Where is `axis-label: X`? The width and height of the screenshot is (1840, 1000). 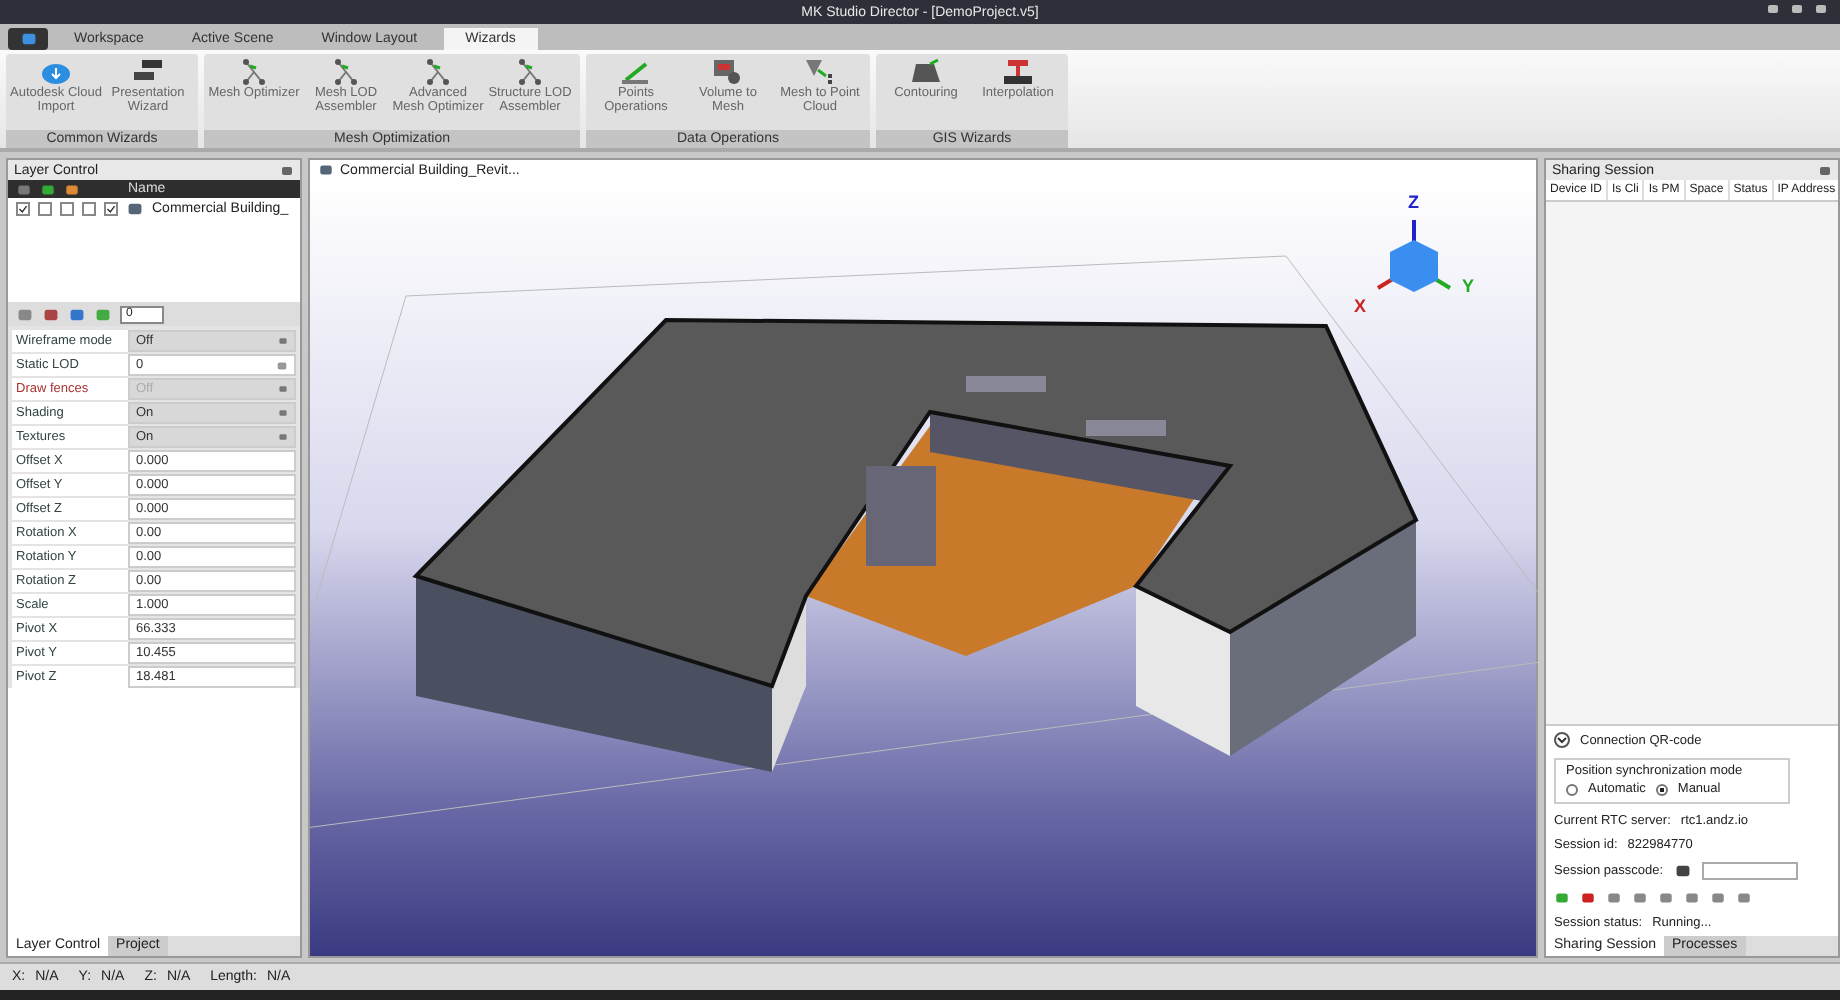
axis-label: X is located at coordinates (1360, 306).